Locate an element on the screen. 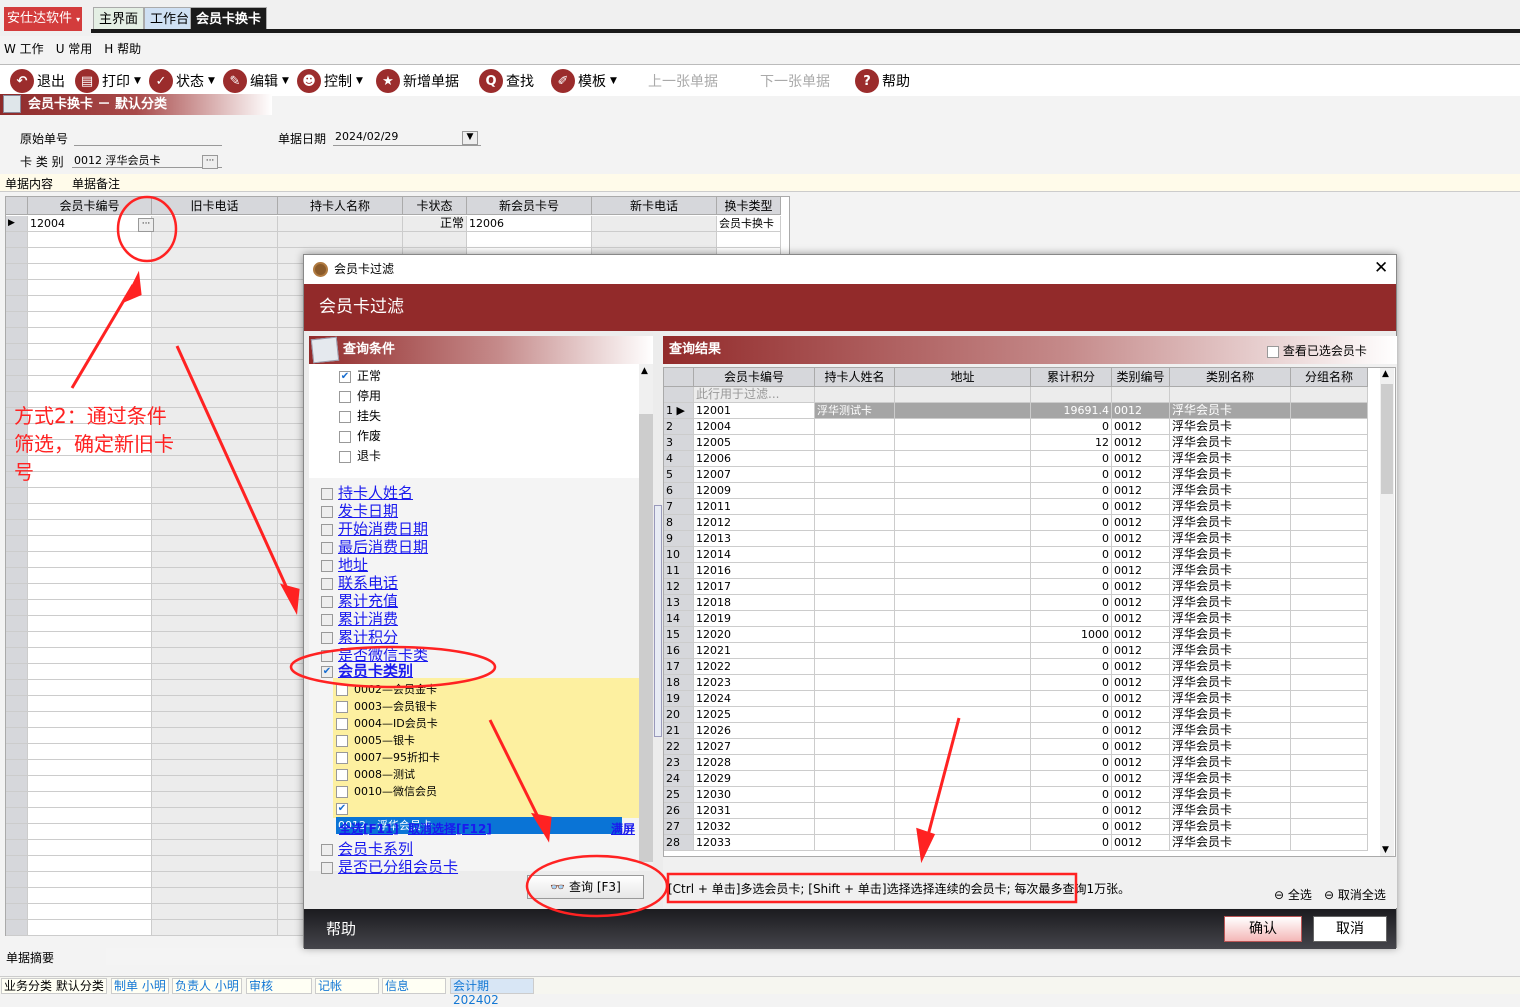 The height and width of the screenshot is (1007, 1520). arrow-head is located at coordinates (132, 286).